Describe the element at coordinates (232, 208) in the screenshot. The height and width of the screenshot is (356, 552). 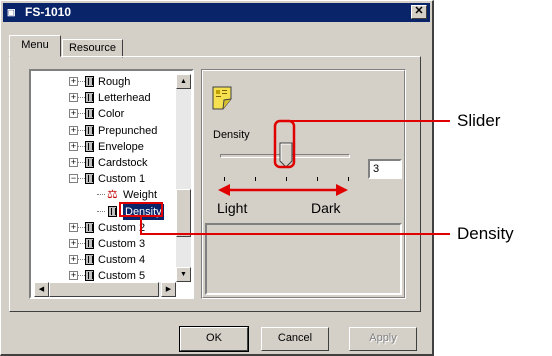
I see `light-label: Light` at that location.